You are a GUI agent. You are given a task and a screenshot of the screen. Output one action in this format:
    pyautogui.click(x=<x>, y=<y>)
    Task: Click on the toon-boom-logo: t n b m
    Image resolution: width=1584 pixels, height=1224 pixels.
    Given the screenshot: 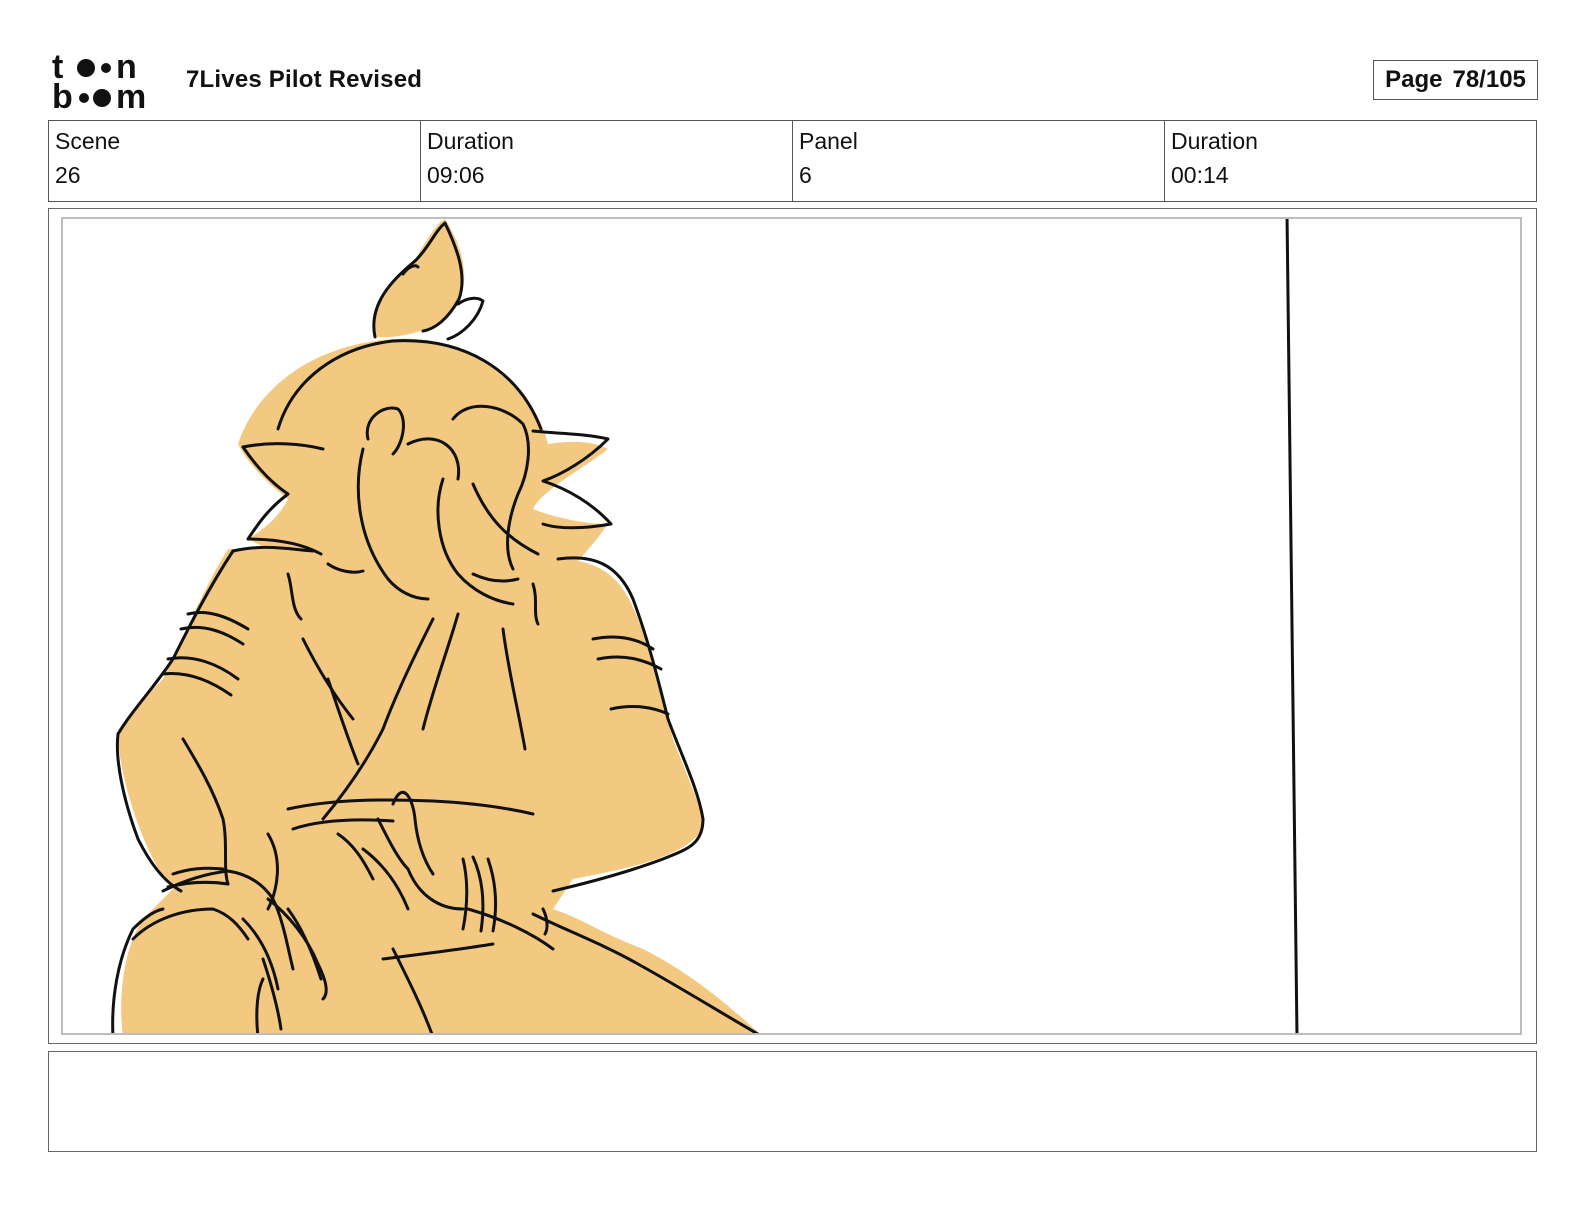 What is the action you would take?
    pyautogui.click(x=108, y=81)
    